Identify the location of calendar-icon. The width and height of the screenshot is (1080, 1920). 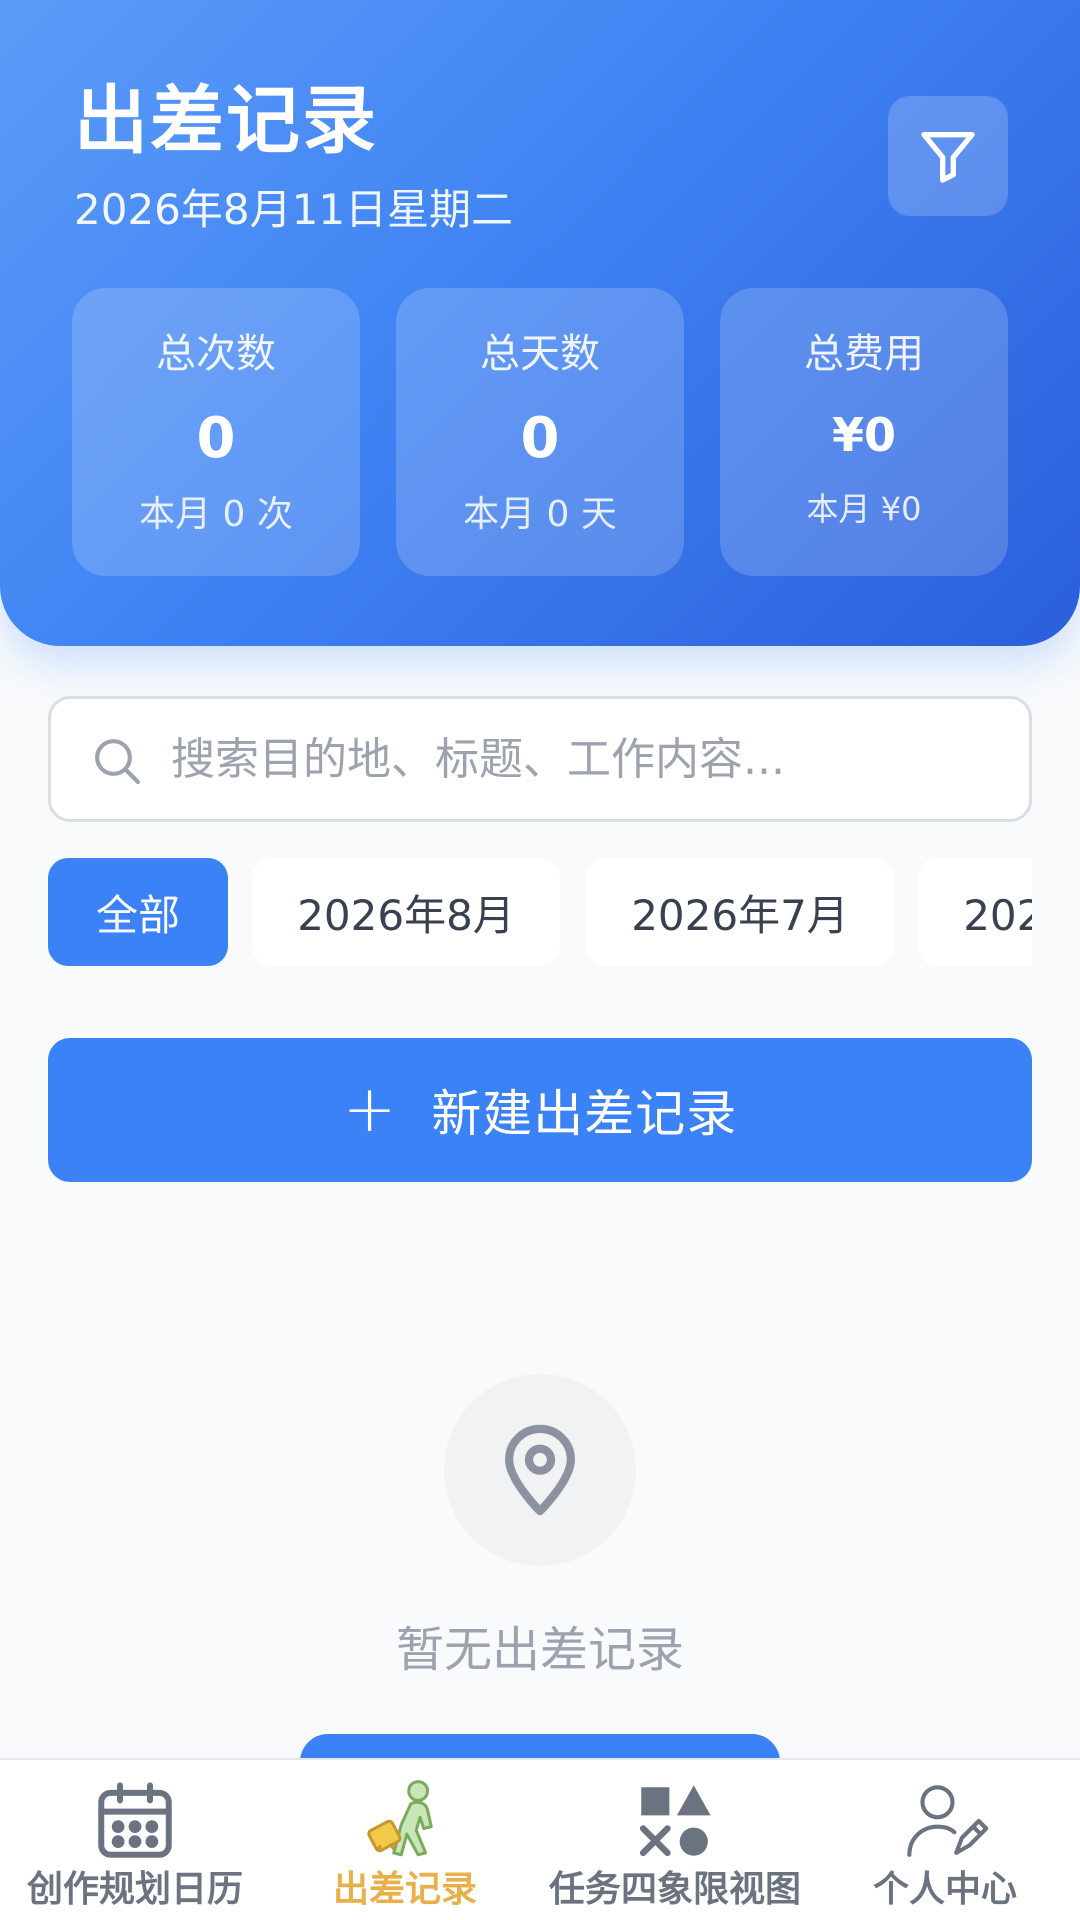
(135, 1820).